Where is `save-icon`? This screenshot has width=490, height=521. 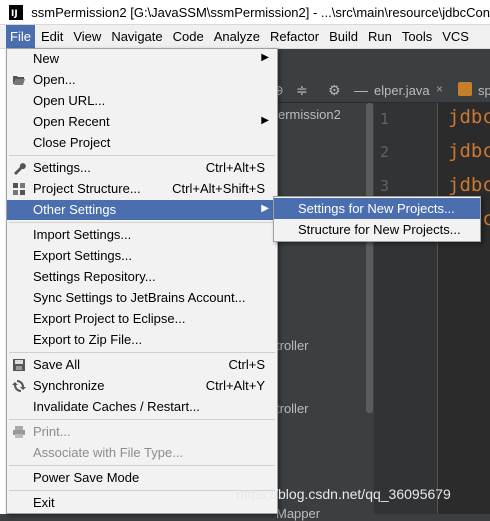 save-icon is located at coordinates (19, 365).